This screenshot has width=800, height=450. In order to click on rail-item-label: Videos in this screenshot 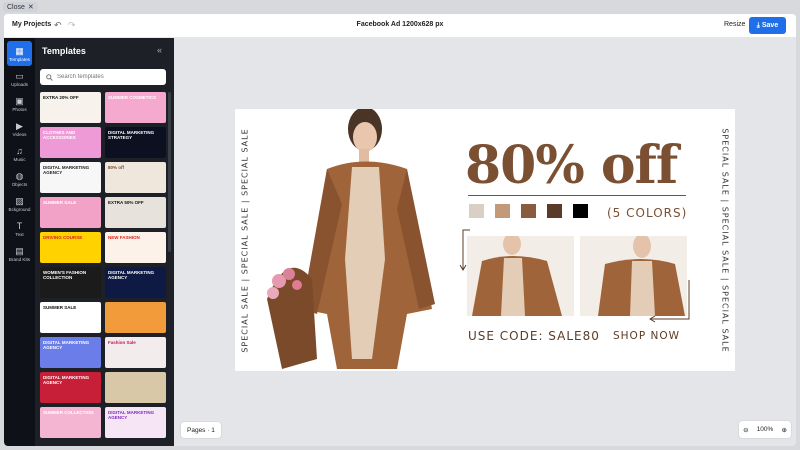, I will do `click(19, 134)`.